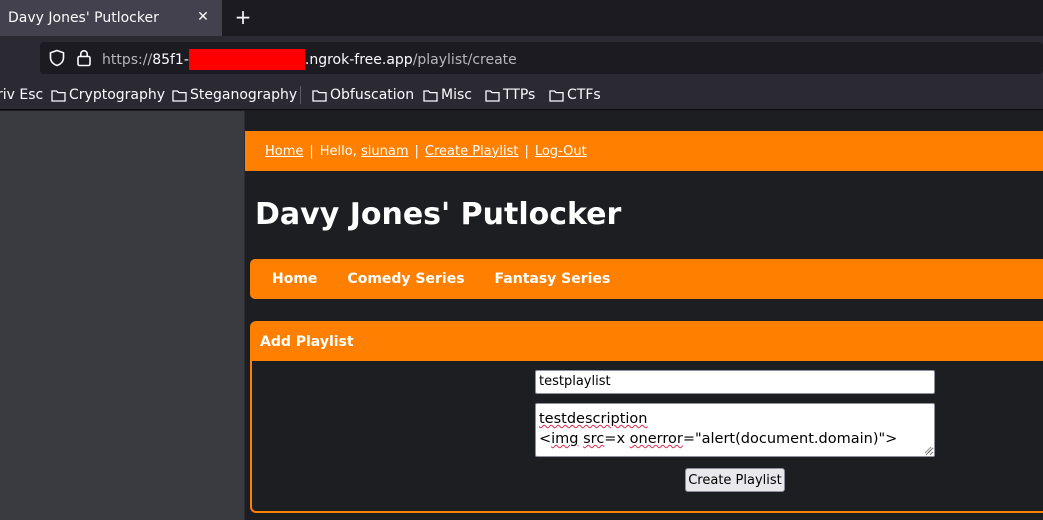 The height and width of the screenshot is (520, 1043). Describe the element at coordinates (300, 95) in the screenshot. I see `bookmark-separator` at that location.